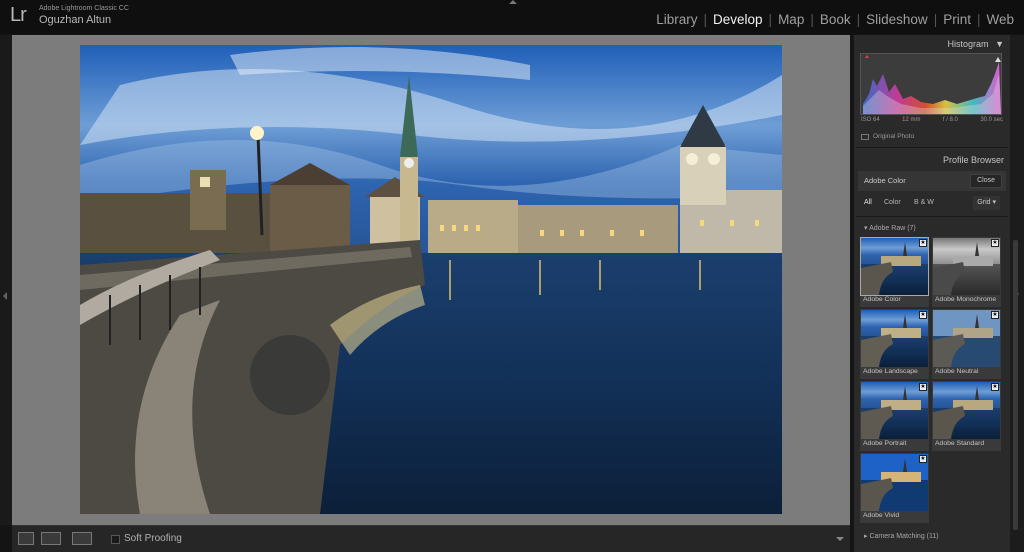  I want to click on soft-proofing-label: Soft Proofing, so click(153, 538).